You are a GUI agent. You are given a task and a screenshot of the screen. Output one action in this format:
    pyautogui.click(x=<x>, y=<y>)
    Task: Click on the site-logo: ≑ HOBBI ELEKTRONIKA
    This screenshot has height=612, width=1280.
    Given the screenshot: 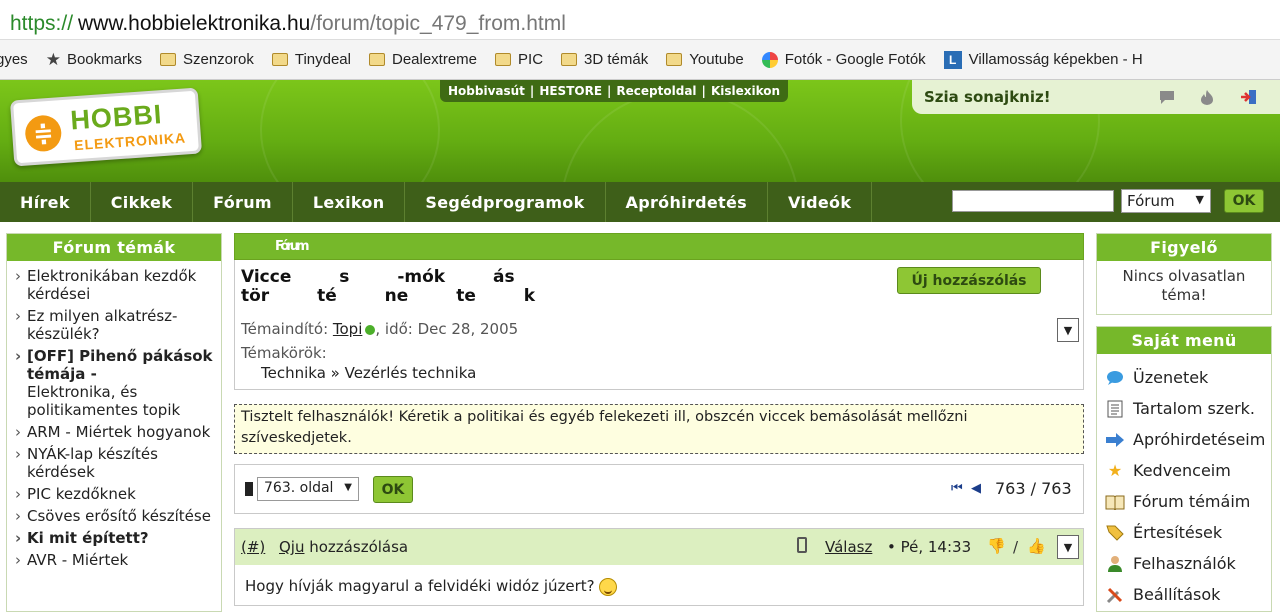 What is the action you would take?
    pyautogui.click(x=106, y=127)
    